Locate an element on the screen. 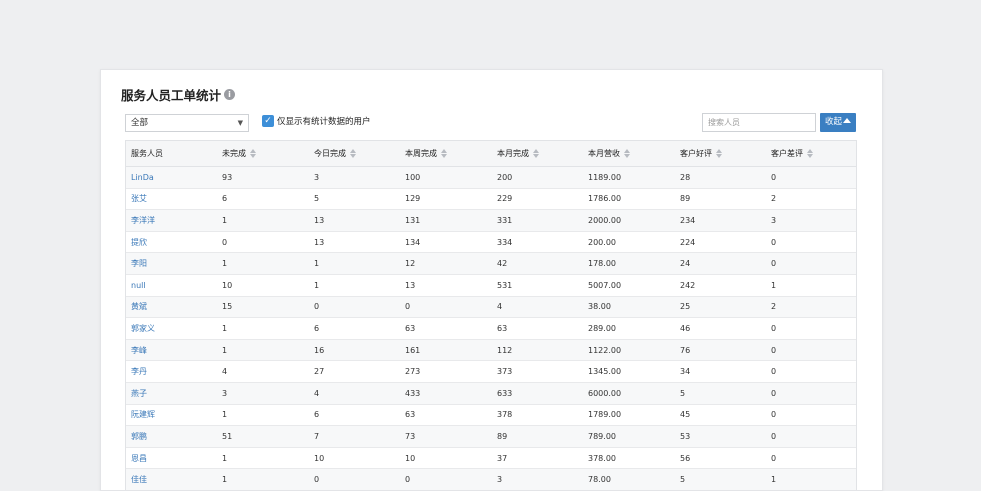 Image resolution: width=981 pixels, height=491 pixels. table-row: 提欣 0 13 134 334 200.00 224 0 is located at coordinates (491, 242).